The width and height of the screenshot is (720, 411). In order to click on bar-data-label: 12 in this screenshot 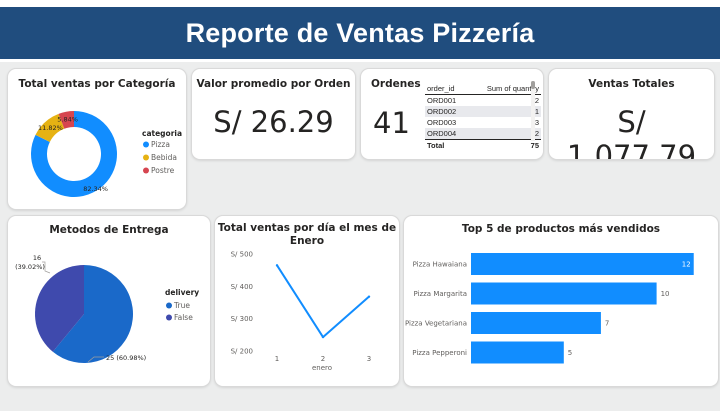, I will do `click(686, 265)`.